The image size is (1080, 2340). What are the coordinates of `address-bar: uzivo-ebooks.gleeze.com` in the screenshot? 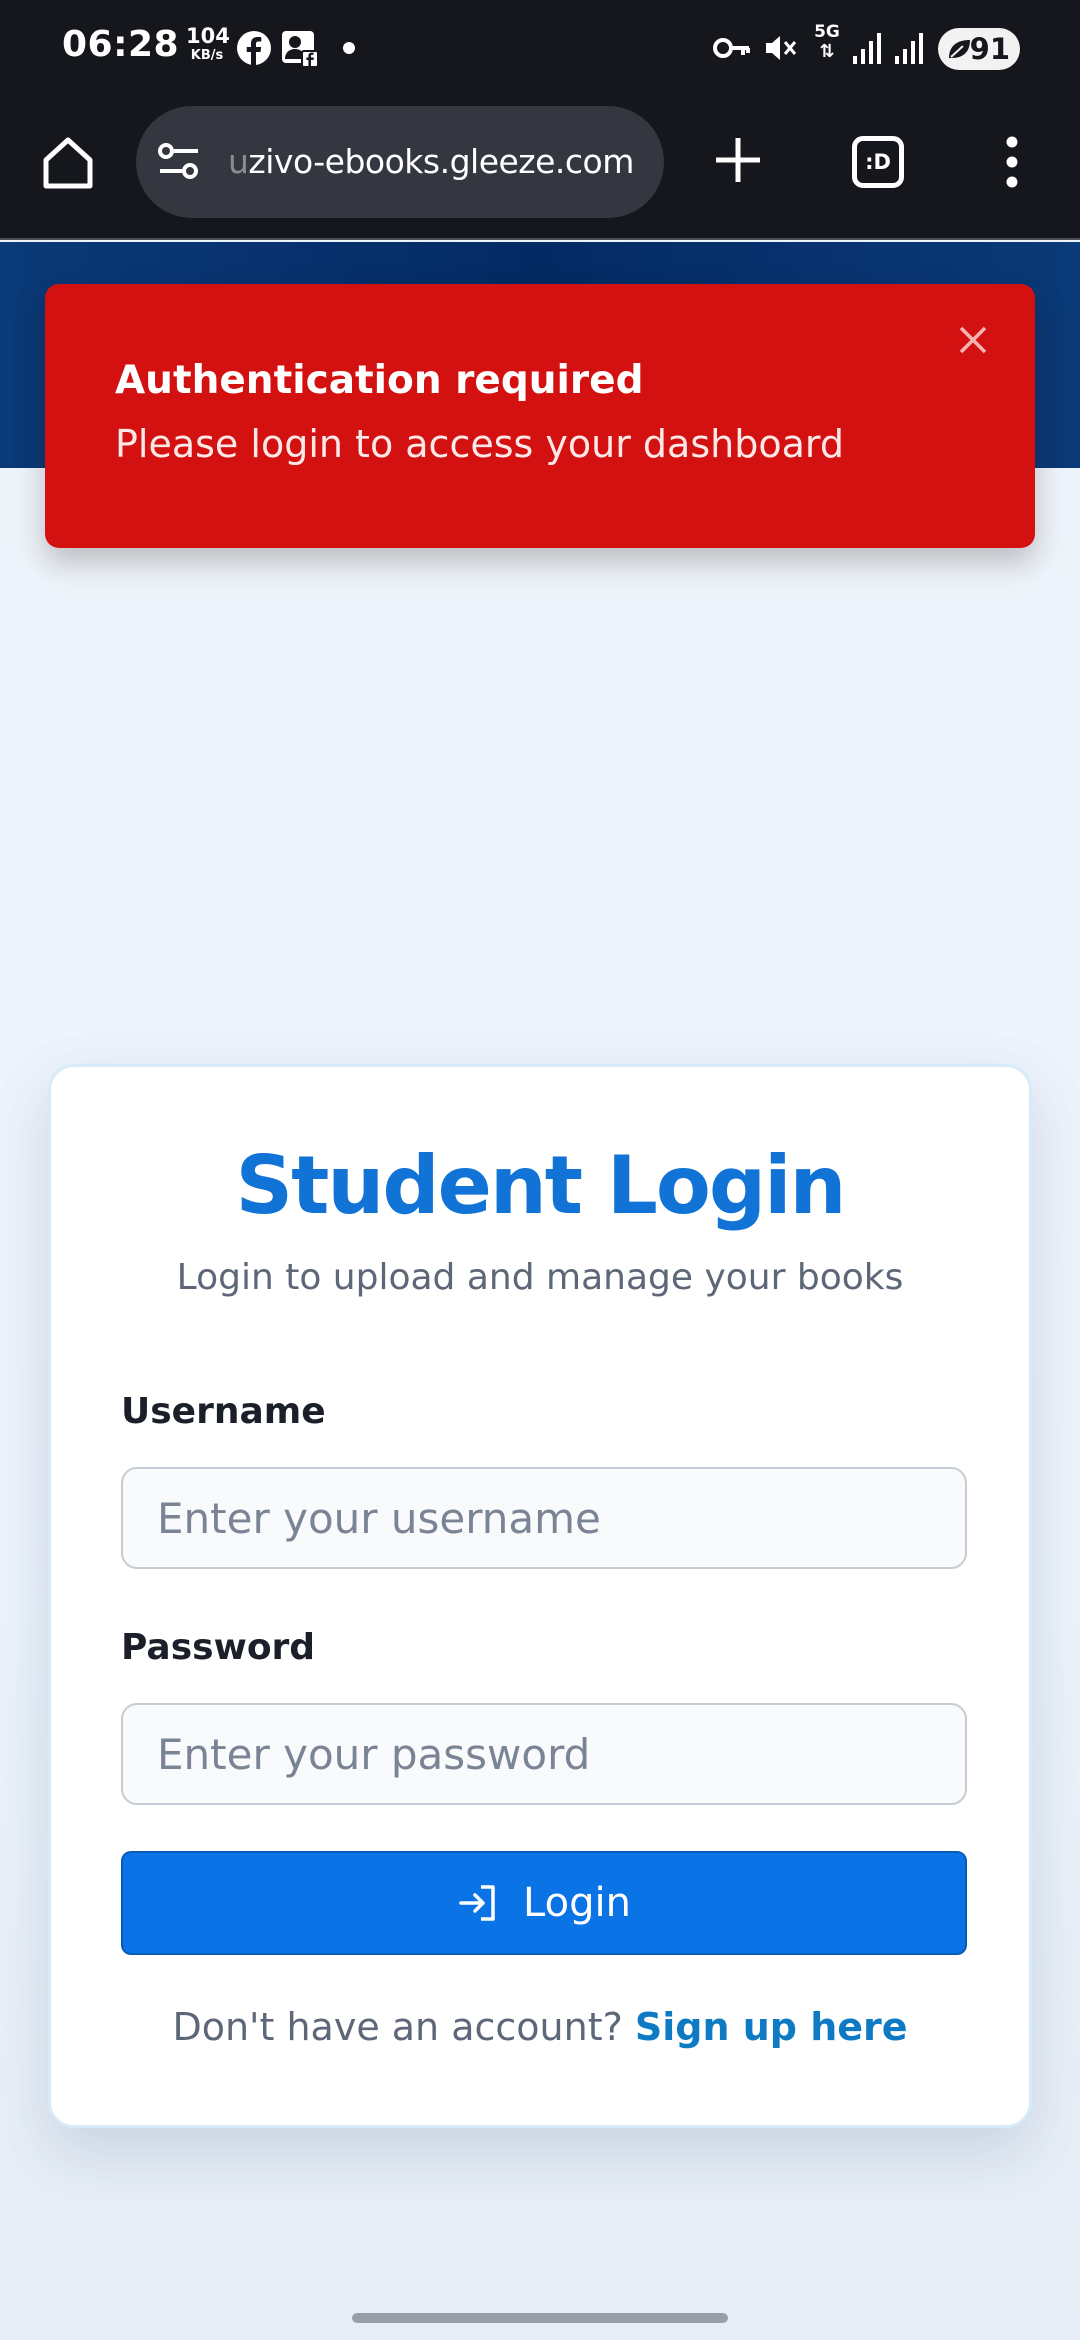 It's located at (400, 162).